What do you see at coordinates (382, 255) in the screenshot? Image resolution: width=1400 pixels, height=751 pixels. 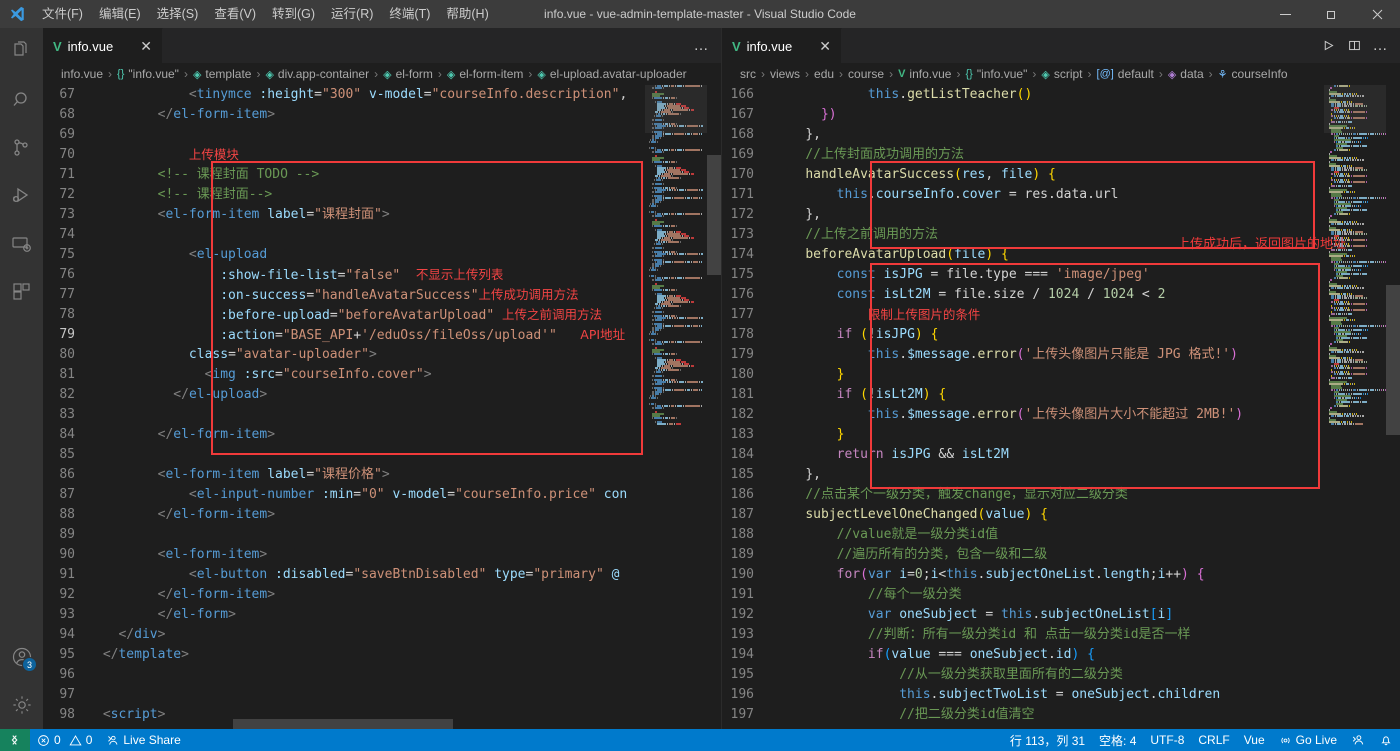 I see `code-line: 75 <el-upload` at bounding box center [382, 255].